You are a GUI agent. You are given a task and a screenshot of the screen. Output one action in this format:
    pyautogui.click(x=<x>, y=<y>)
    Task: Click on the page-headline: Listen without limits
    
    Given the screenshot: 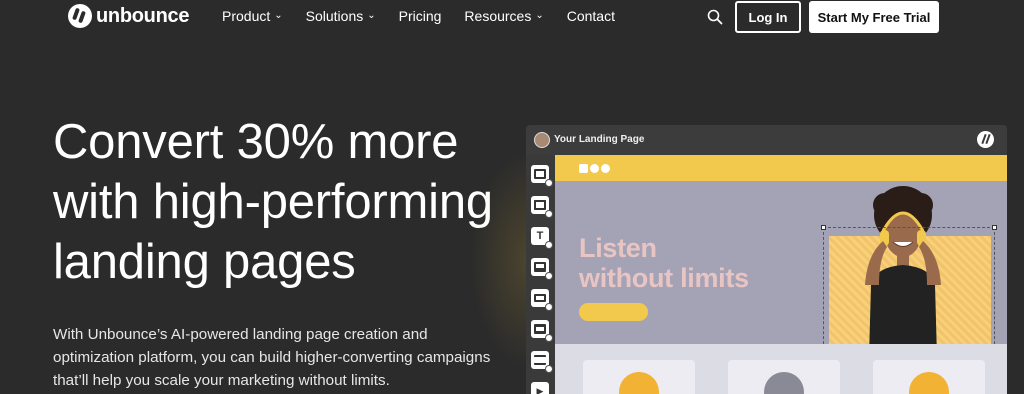 What is the action you would take?
    pyautogui.click(x=664, y=263)
    